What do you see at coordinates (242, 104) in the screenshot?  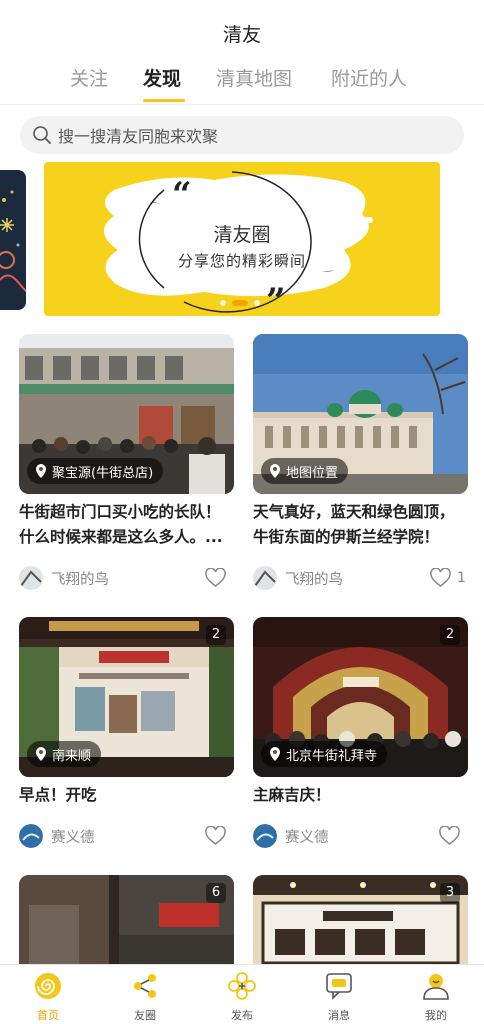 I see `tabs-divider` at bounding box center [242, 104].